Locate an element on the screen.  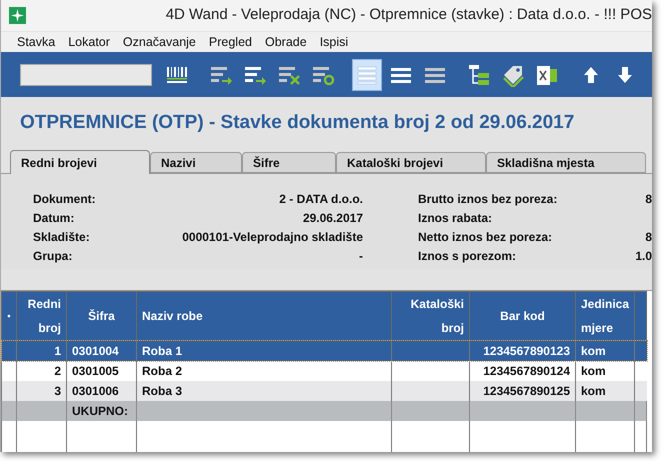
table-cell: 0301005 is located at coordinates (95, 371).